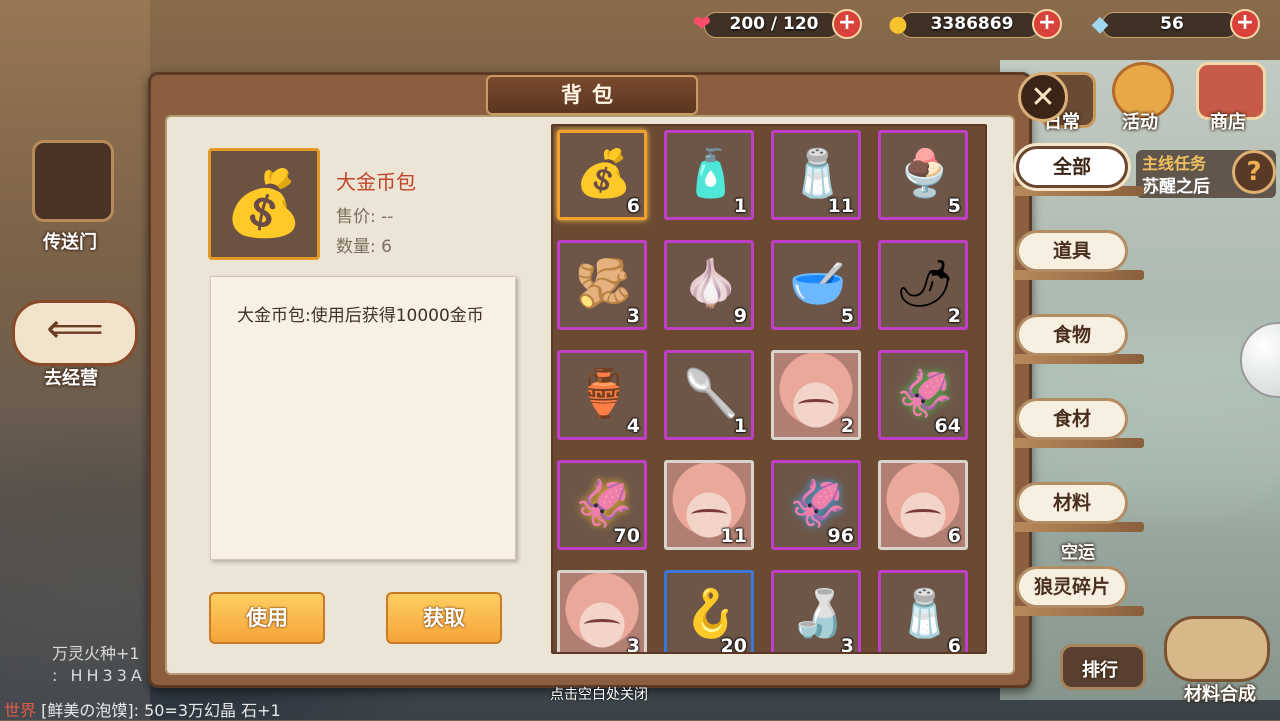 The width and height of the screenshot is (1280, 721). Describe the element at coordinates (626, 536) in the screenshot. I see `slot-count: 70` at that location.